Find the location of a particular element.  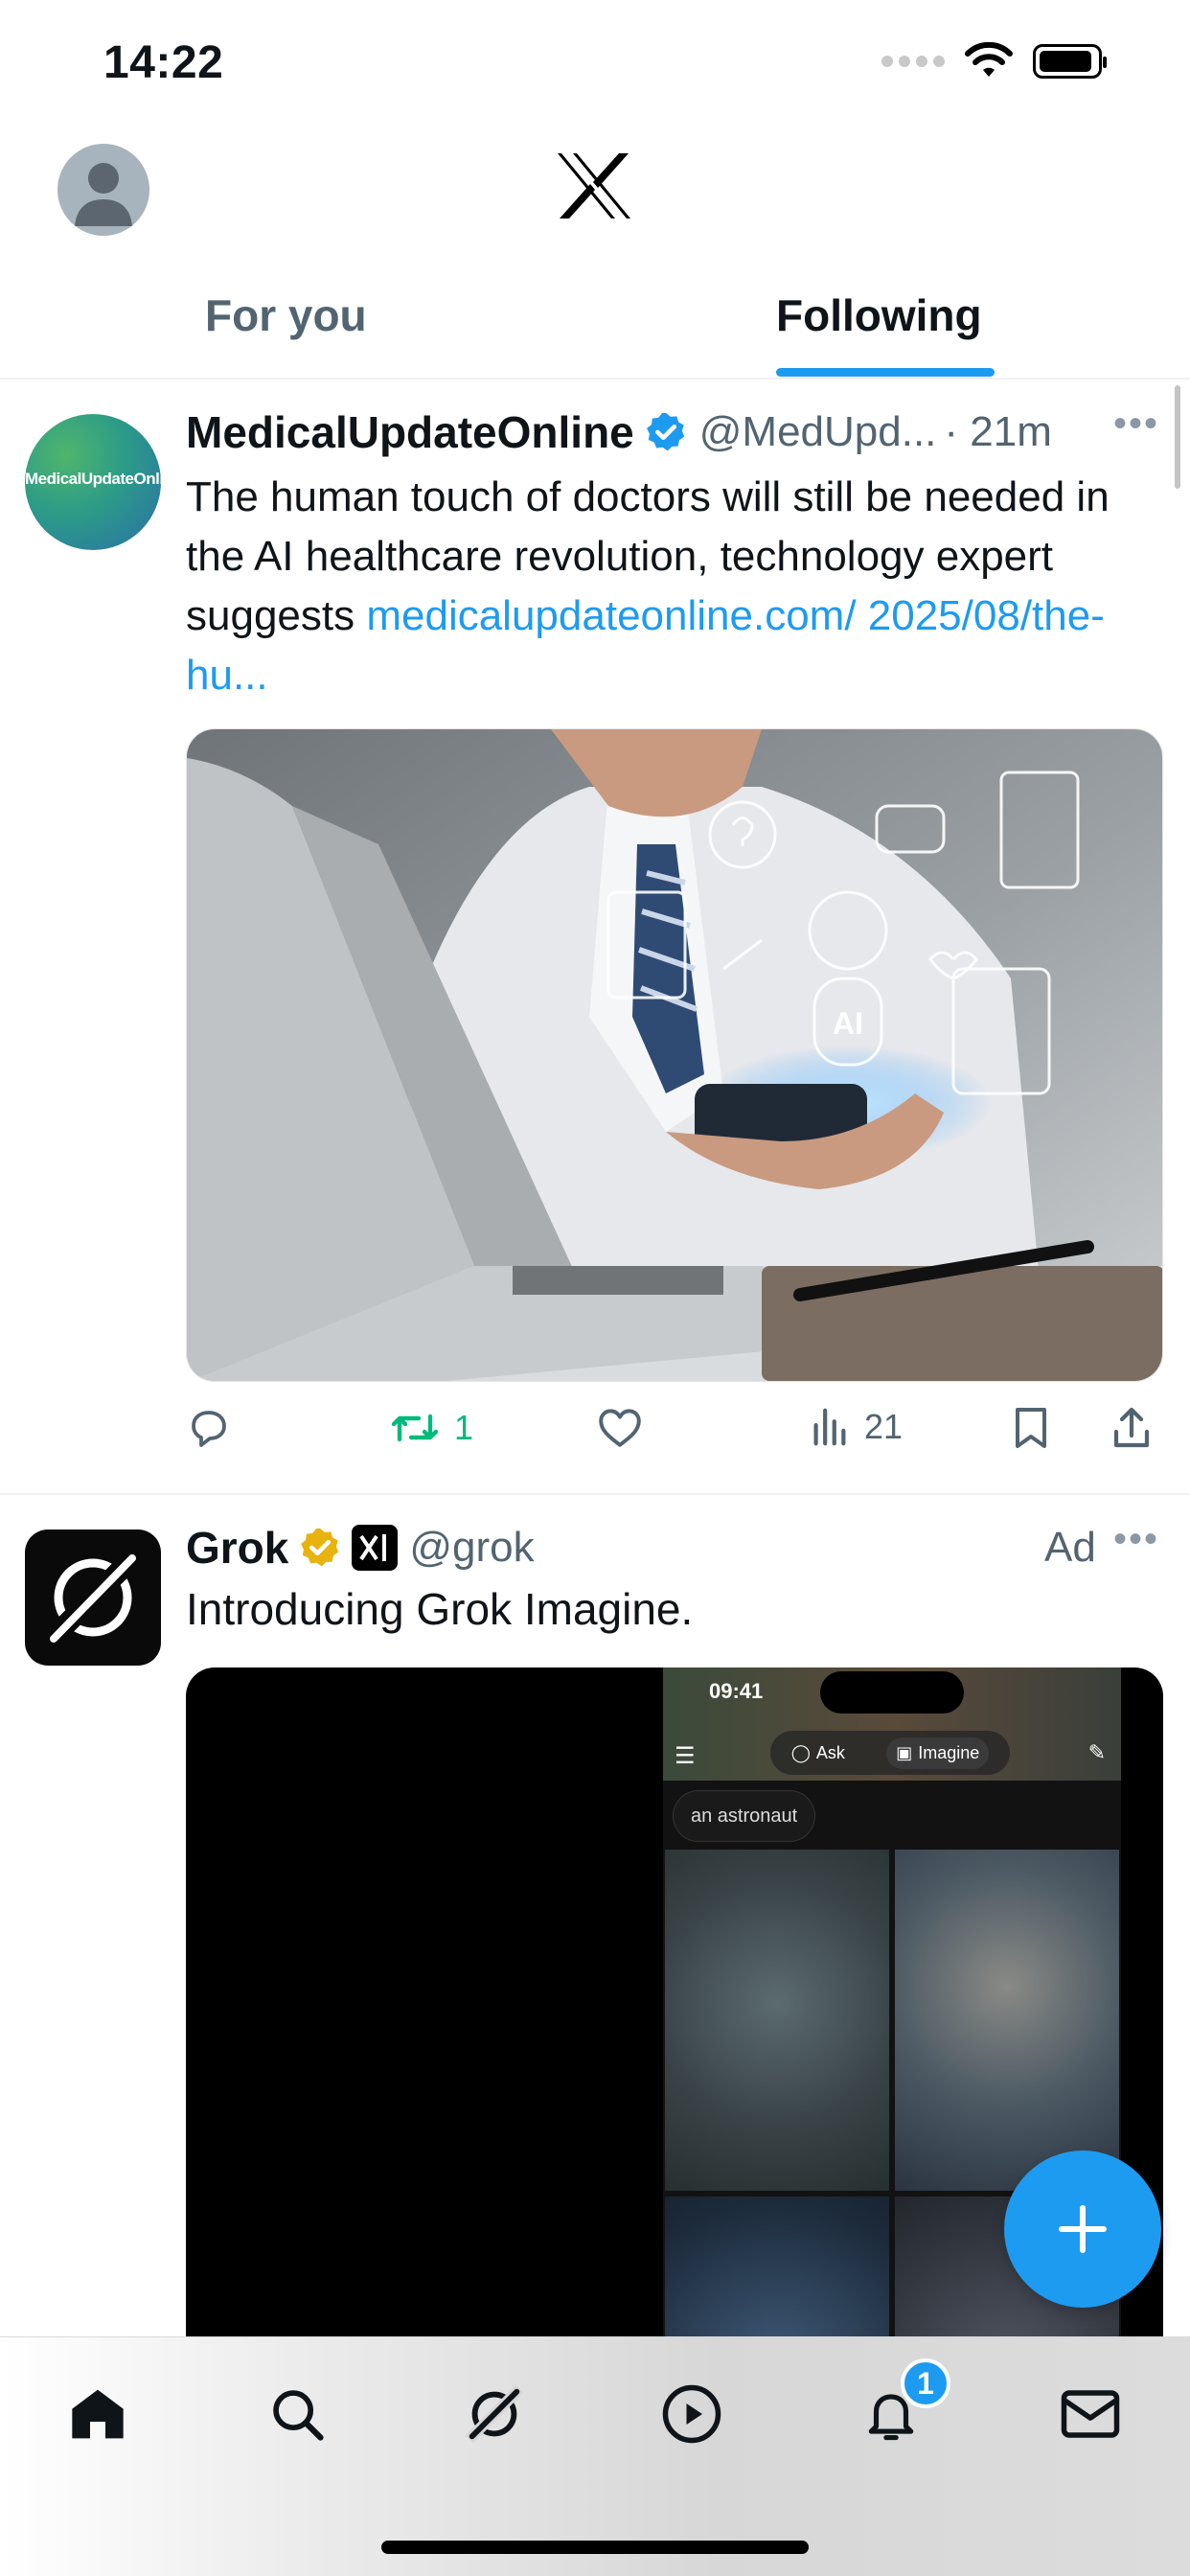

profile-avatar-button is located at coordinates (103, 190).